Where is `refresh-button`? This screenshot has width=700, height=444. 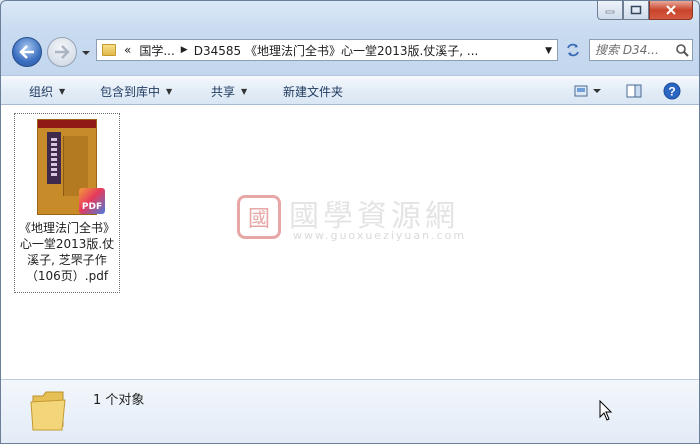
refresh-button is located at coordinates (573, 50).